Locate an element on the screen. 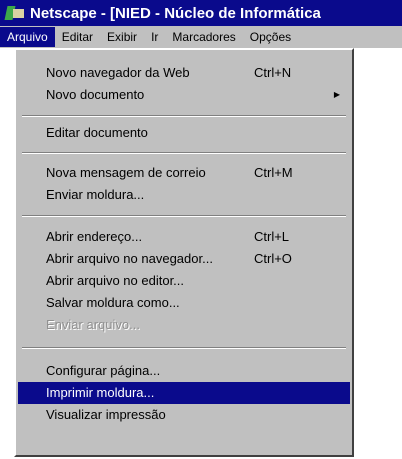  title-bar: Netscape - [NIED - Núcleo de Informática is located at coordinates (201, 13).